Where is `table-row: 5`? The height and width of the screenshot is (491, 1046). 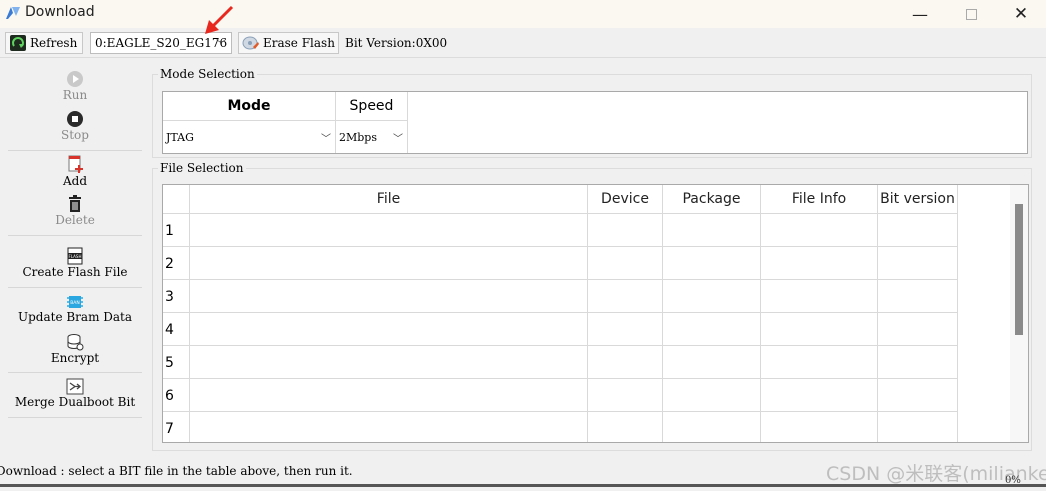 table-row: 5 is located at coordinates (560, 362).